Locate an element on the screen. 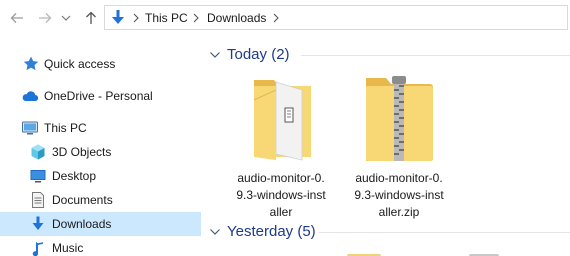 This screenshot has width=570, height=256. sidebar-item-label: OneDrive - Personal is located at coordinates (98, 96).